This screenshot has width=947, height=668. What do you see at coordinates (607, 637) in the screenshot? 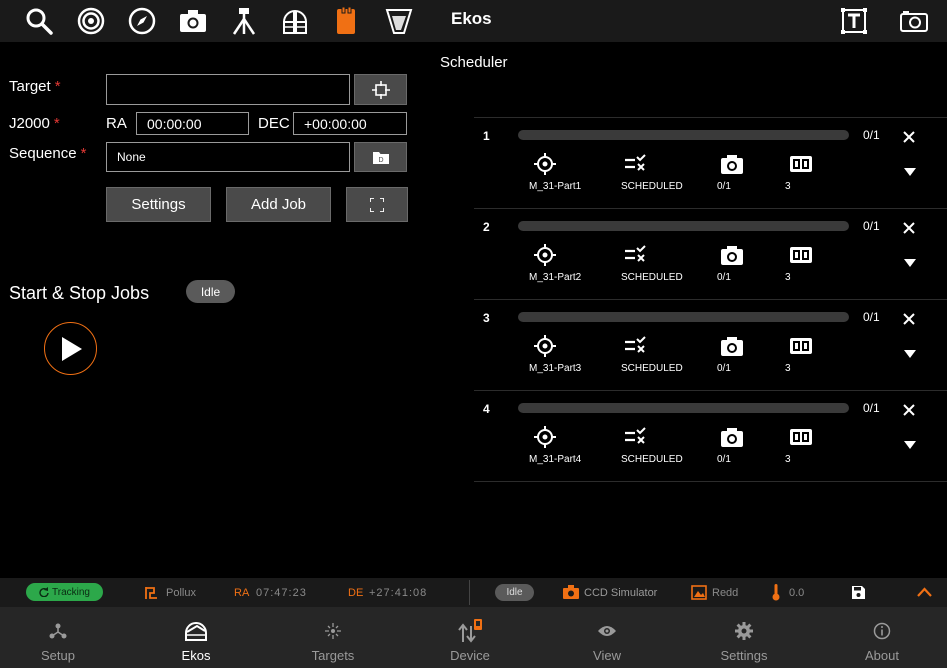
I see `nav-view: View` at bounding box center [607, 637].